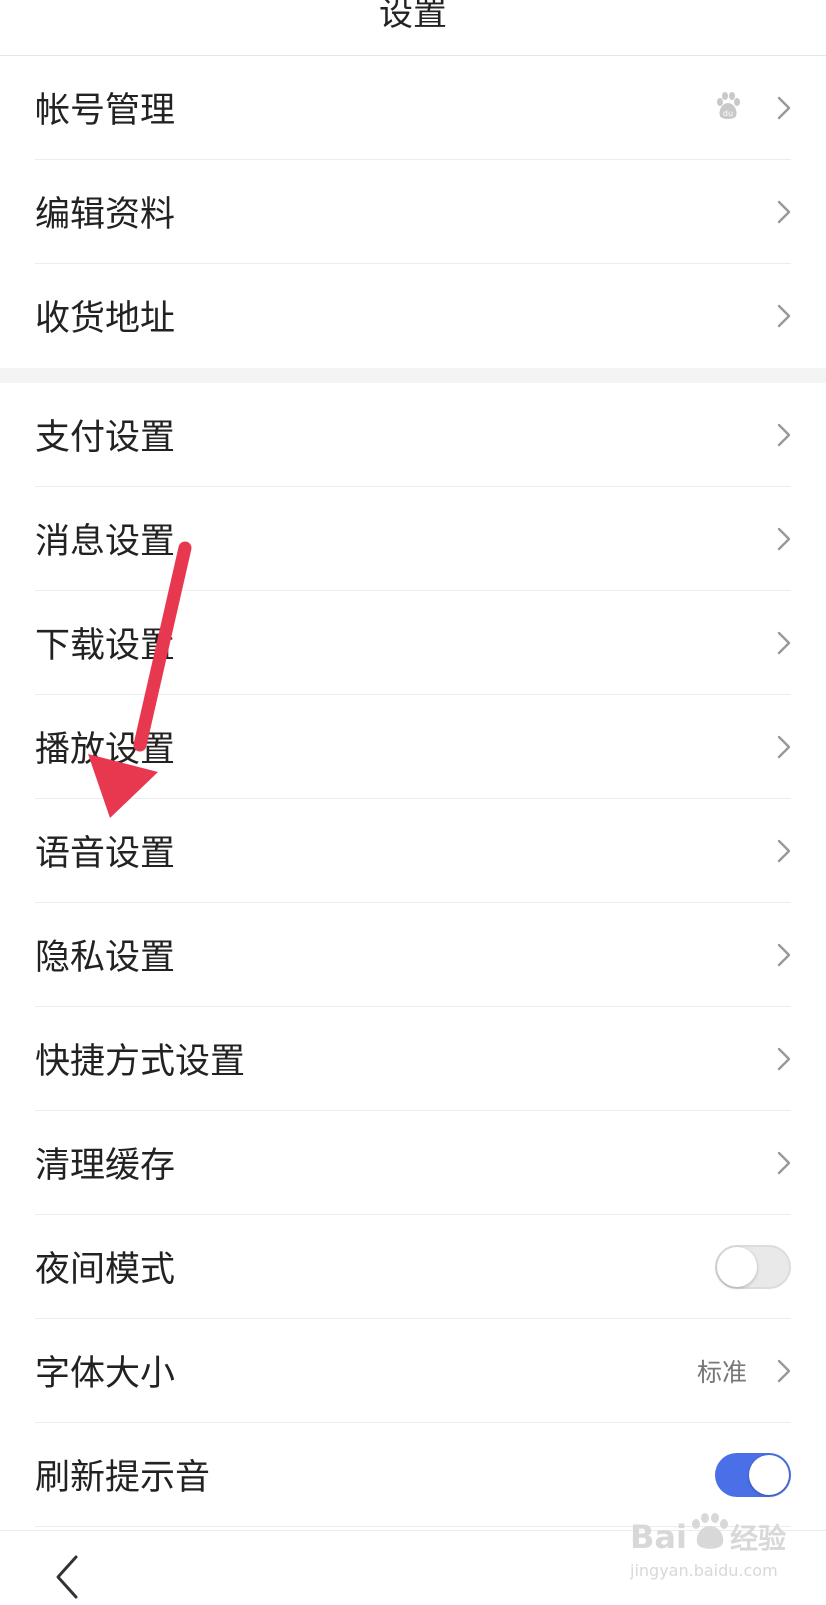 The image size is (826, 1605). I want to click on row-label: 编辑资料, so click(105, 215).